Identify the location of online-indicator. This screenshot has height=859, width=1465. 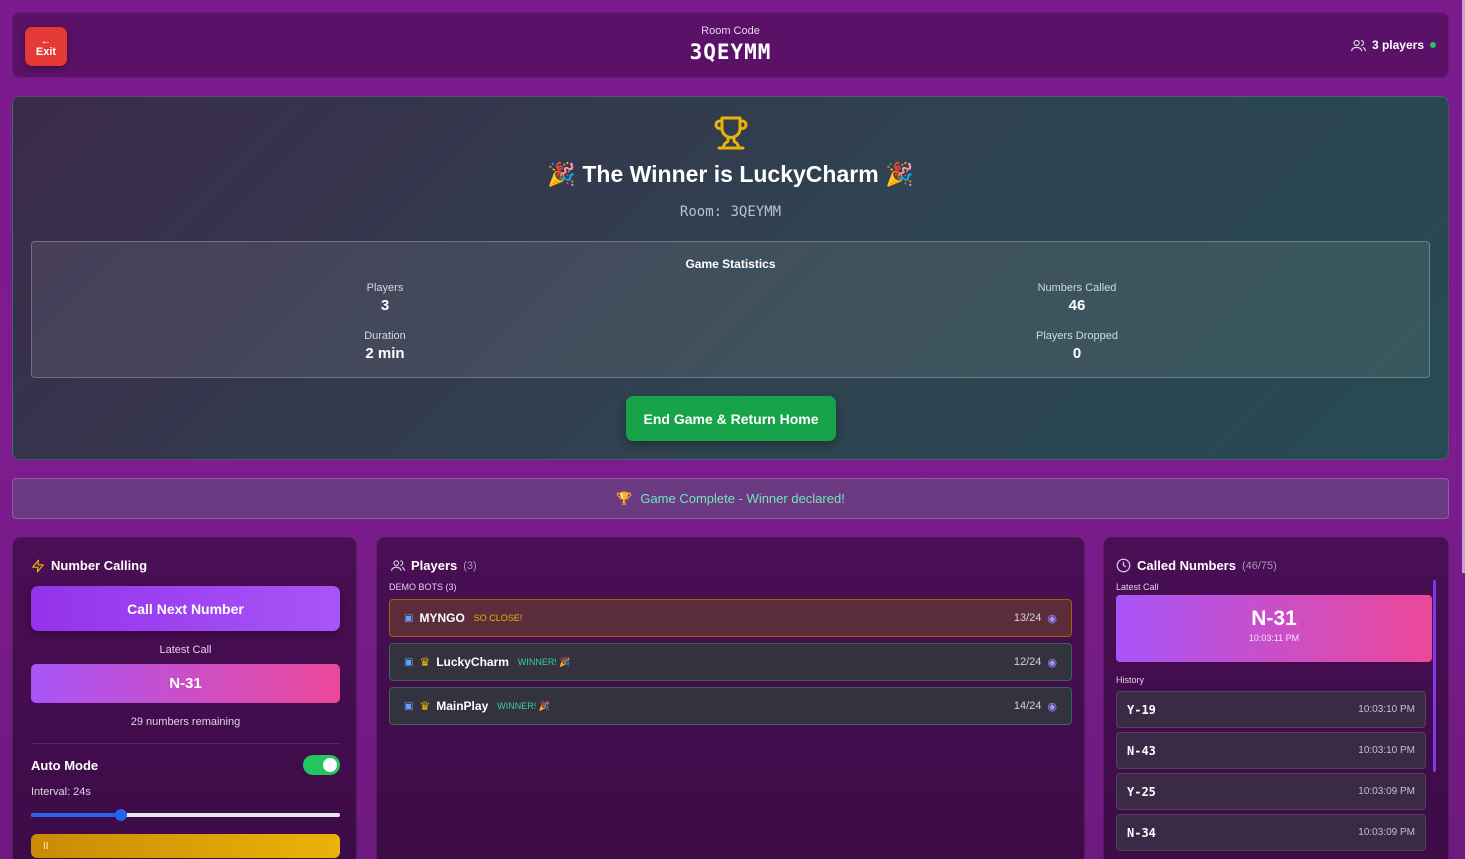
(1433, 45).